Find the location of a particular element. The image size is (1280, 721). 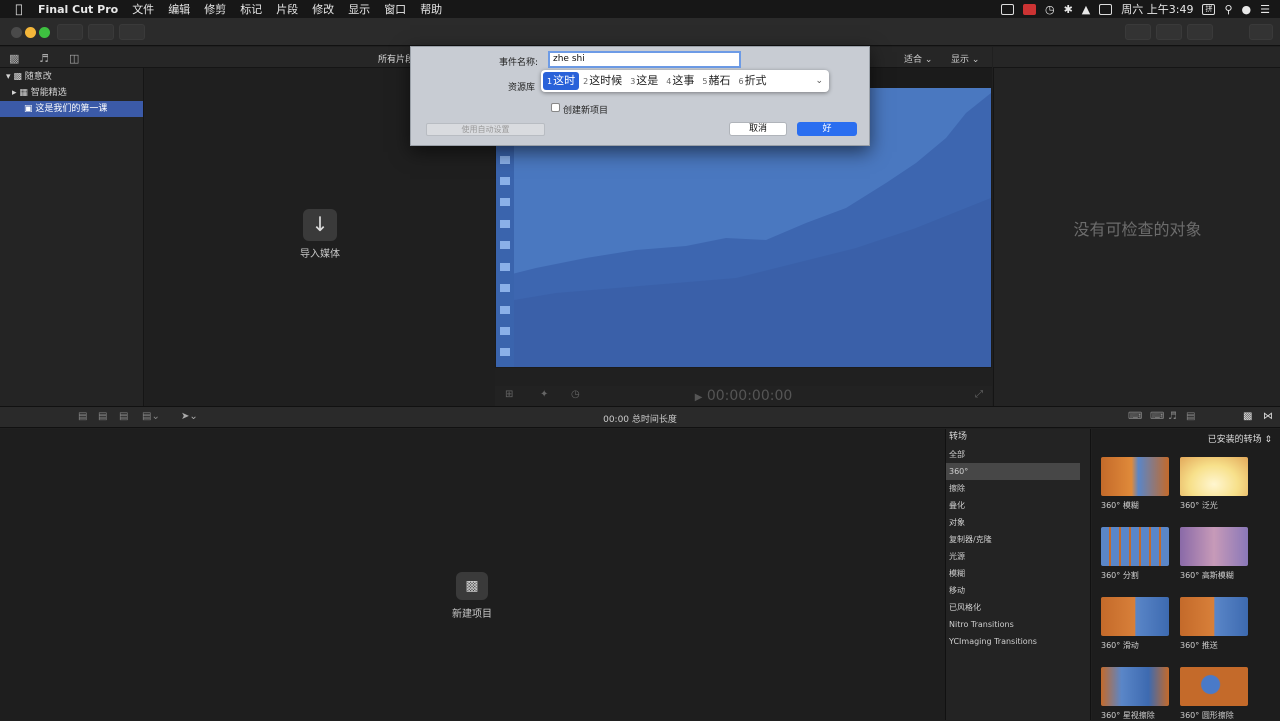

photos-audio-icon: ♬ is located at coordinates (44, 58).